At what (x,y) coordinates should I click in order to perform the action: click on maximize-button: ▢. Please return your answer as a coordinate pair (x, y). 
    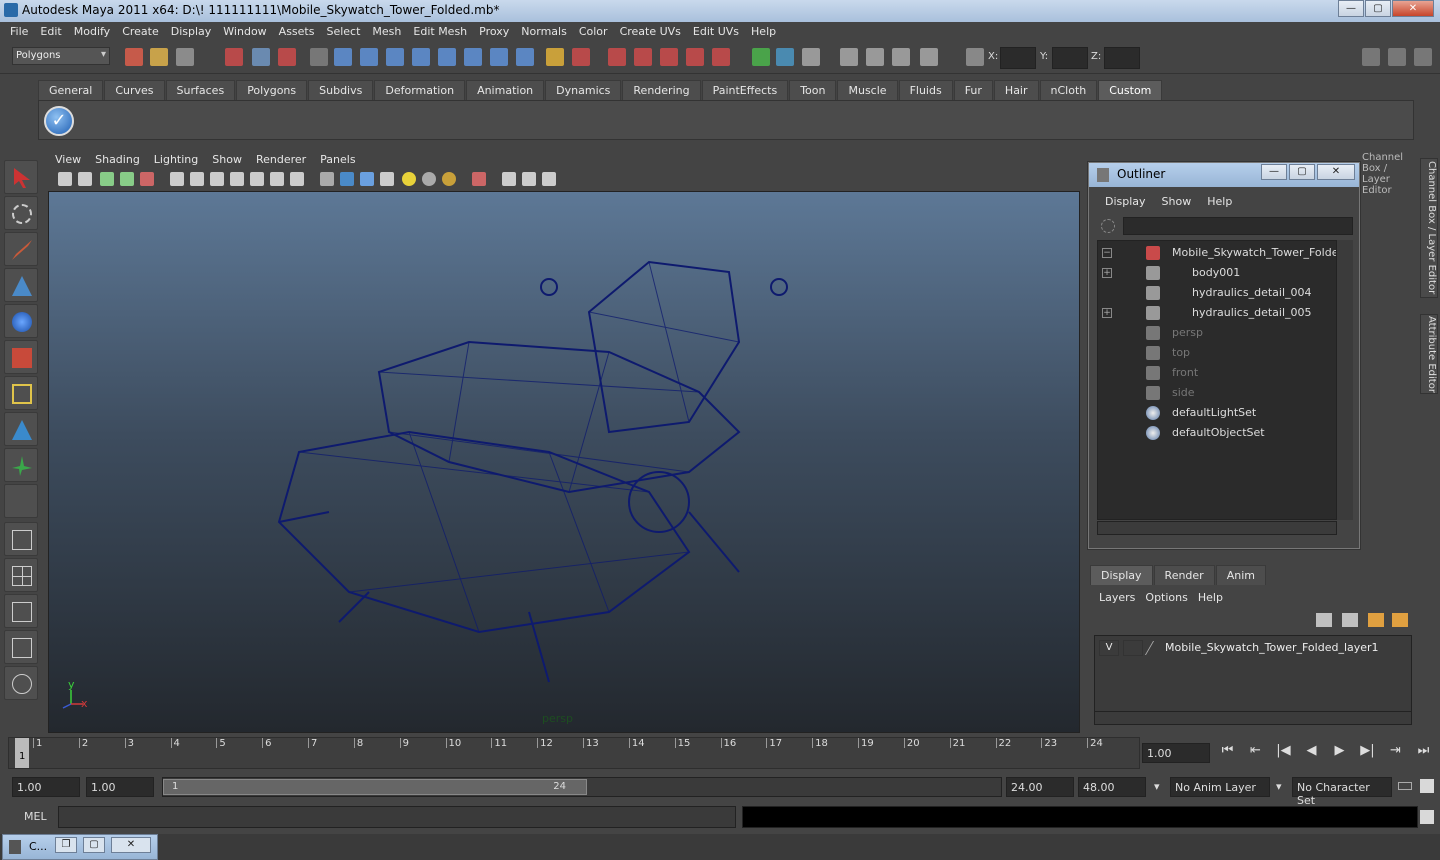
    Looking at the image, I should click on (94, 845).